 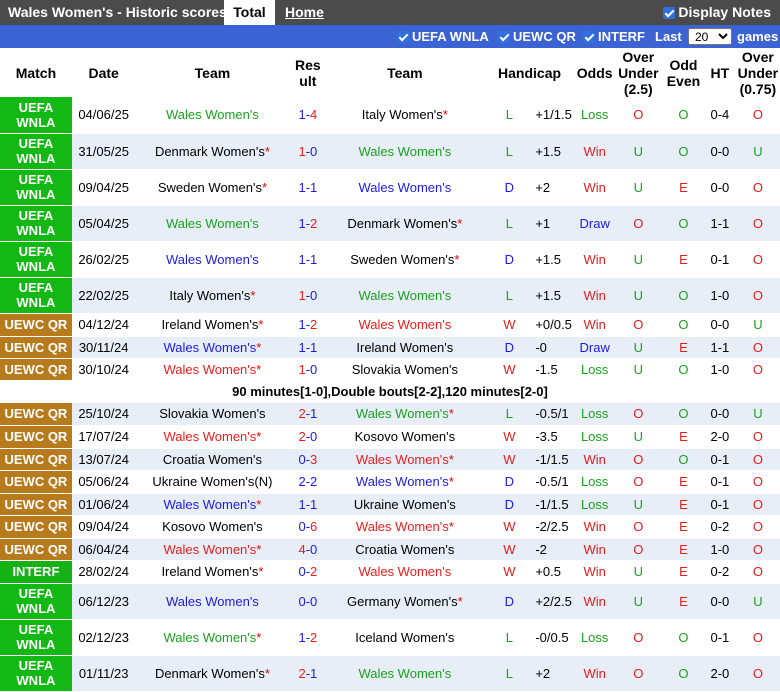 I want to click on home-team: Sweden Women's*, so click(x=212, y=187).